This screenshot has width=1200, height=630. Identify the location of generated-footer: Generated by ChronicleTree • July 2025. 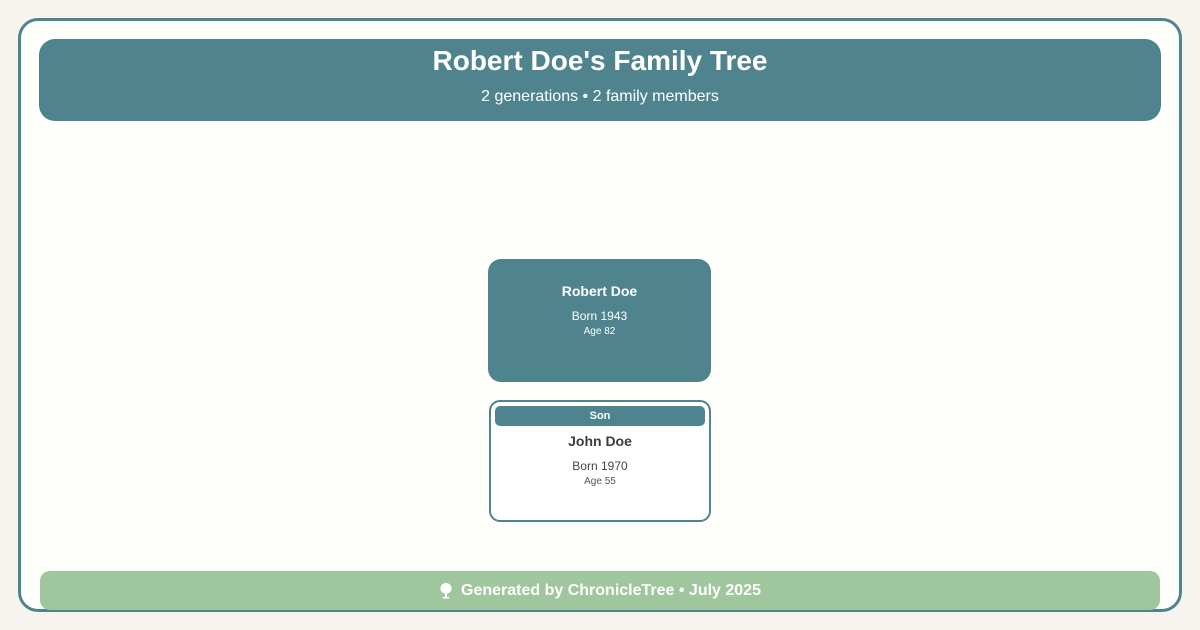
(600, 590).